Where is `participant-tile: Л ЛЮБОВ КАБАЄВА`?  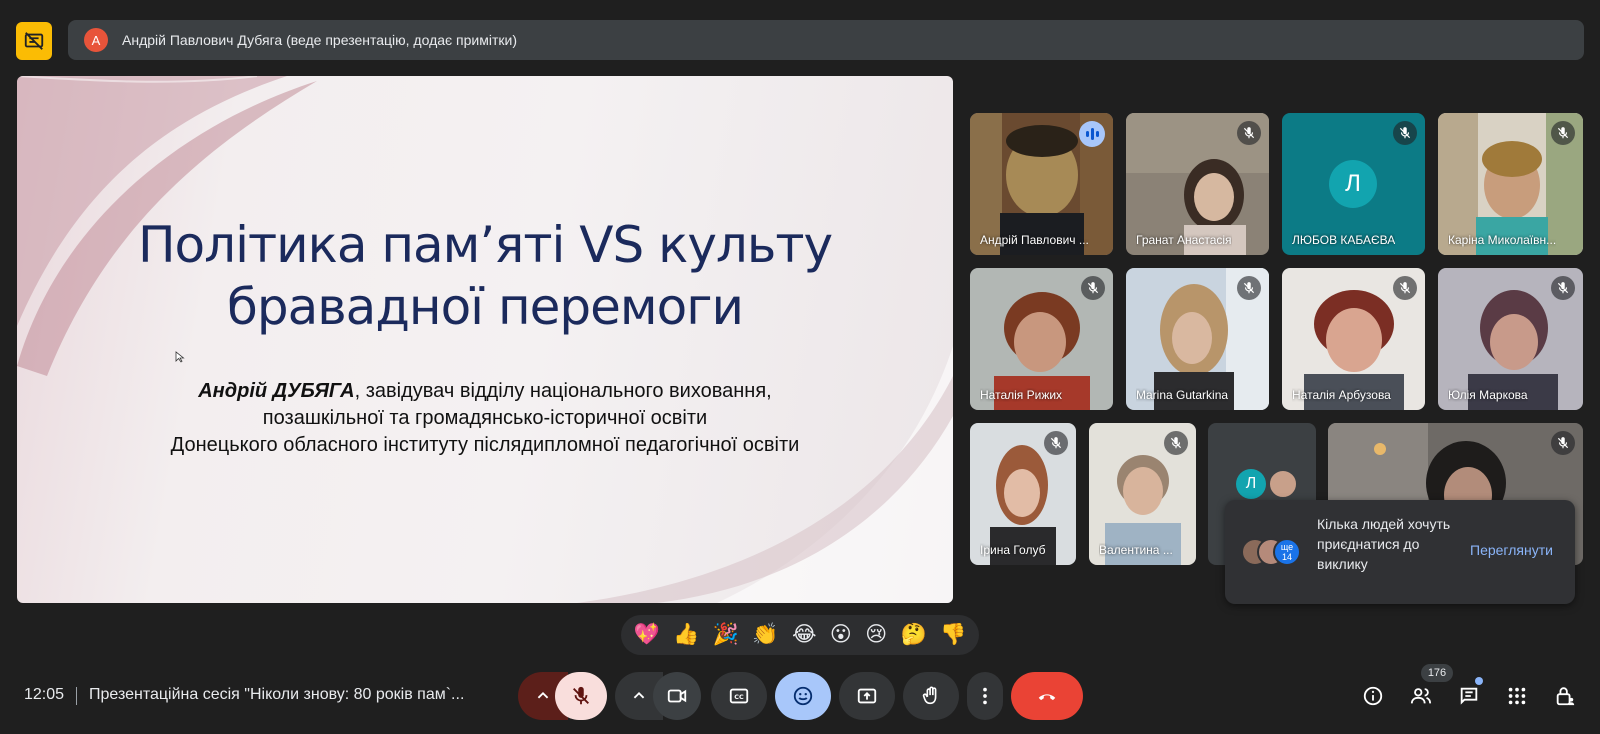
participant-tile: Л ЛЮБОВ КАБАЄВА is located at coordinates (1353, 184).